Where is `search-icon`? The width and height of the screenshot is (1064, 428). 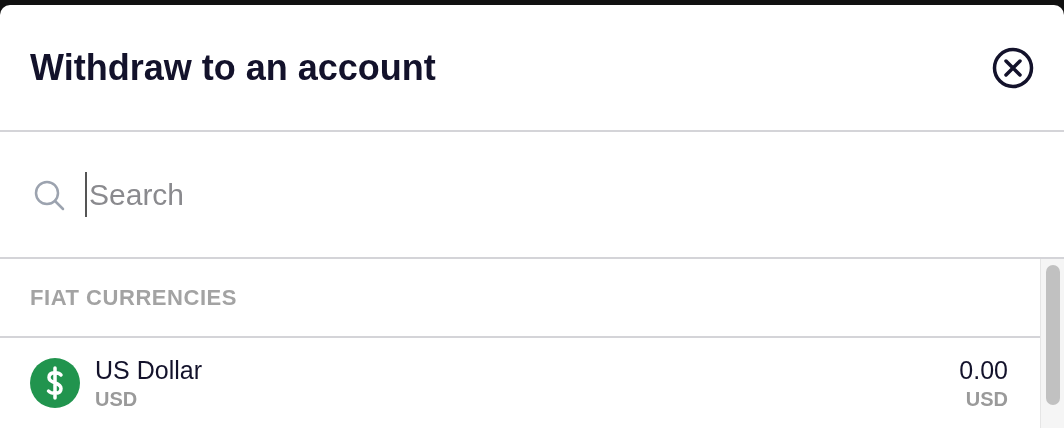 search-icon is located at coordinates (49, 194).